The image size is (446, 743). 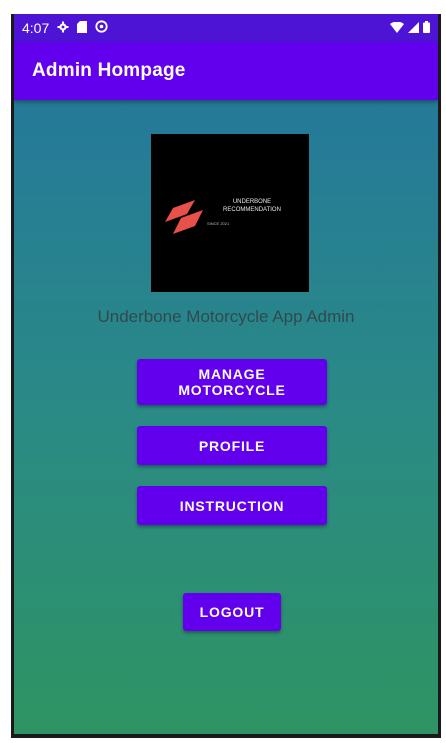 I want to click on signal-icon, so click(x=413, y=28).